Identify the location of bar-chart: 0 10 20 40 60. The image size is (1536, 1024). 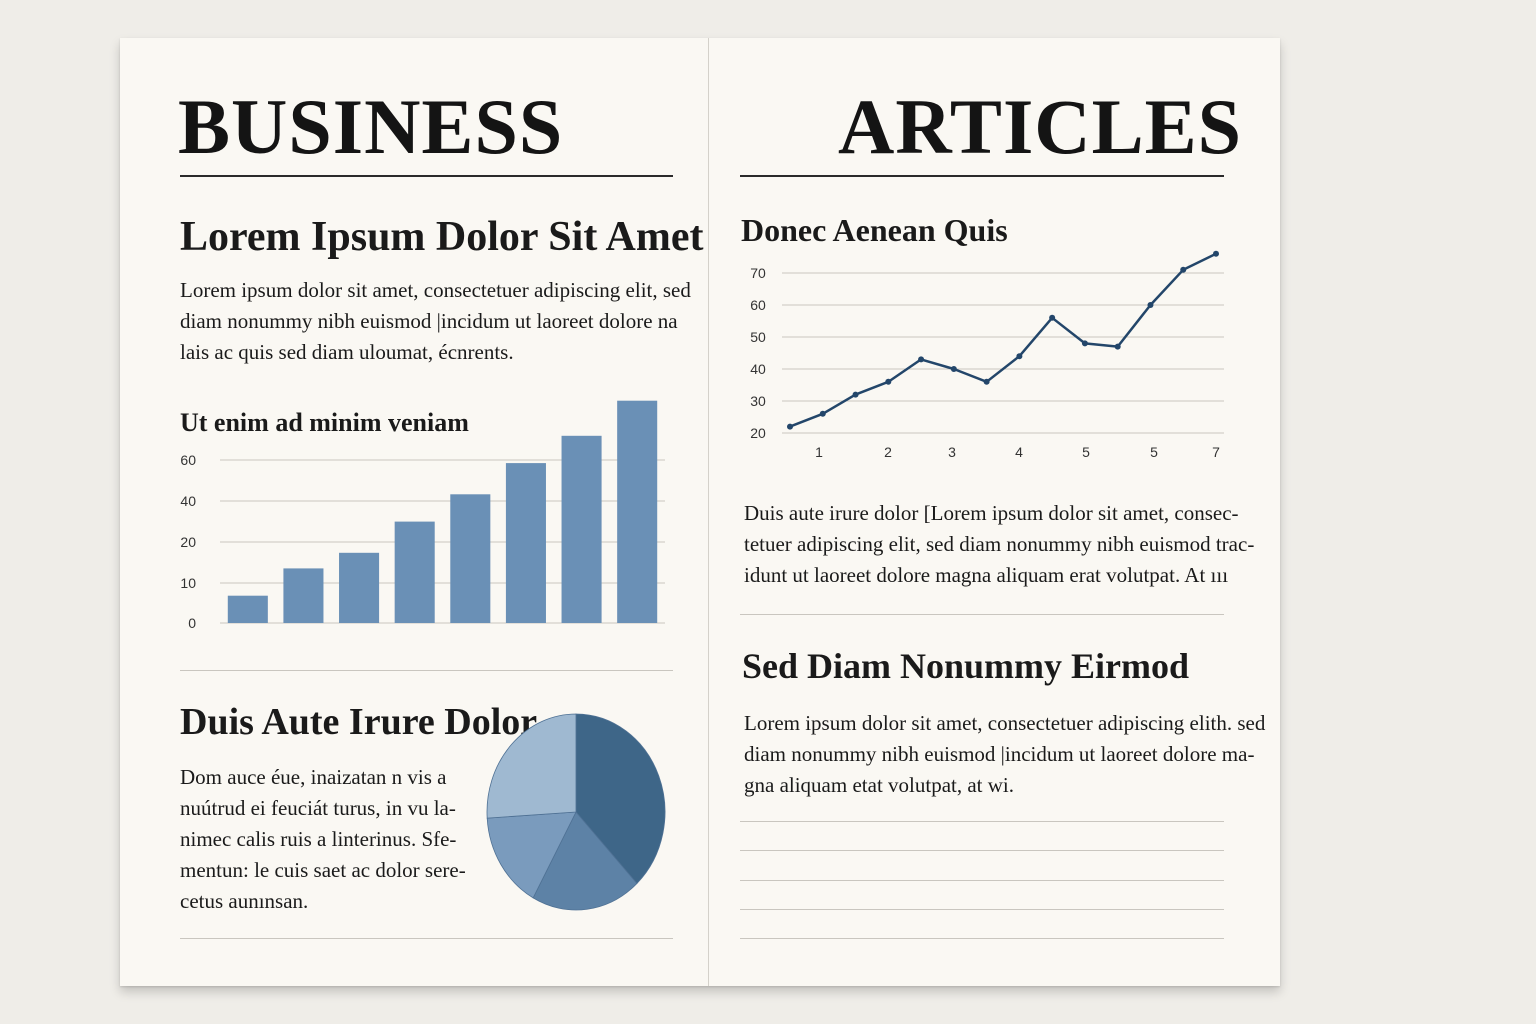
(422, 515).